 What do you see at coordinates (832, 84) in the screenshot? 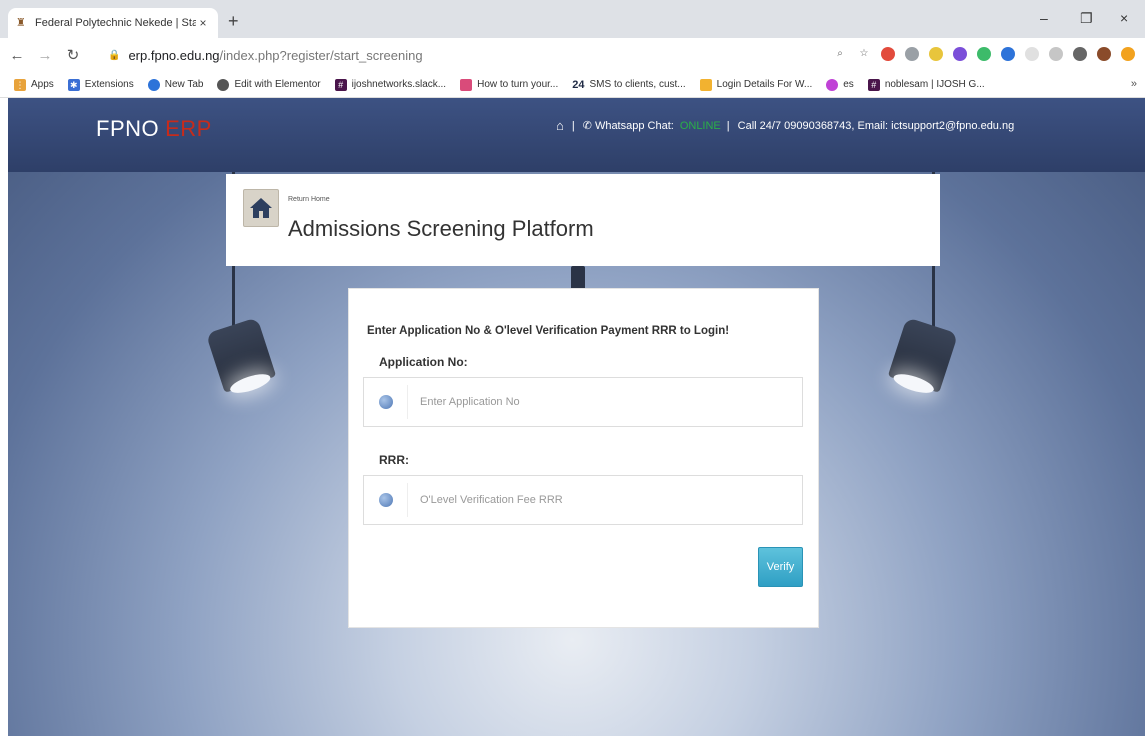
I see `es-icon` at bounding box center [832, 84].